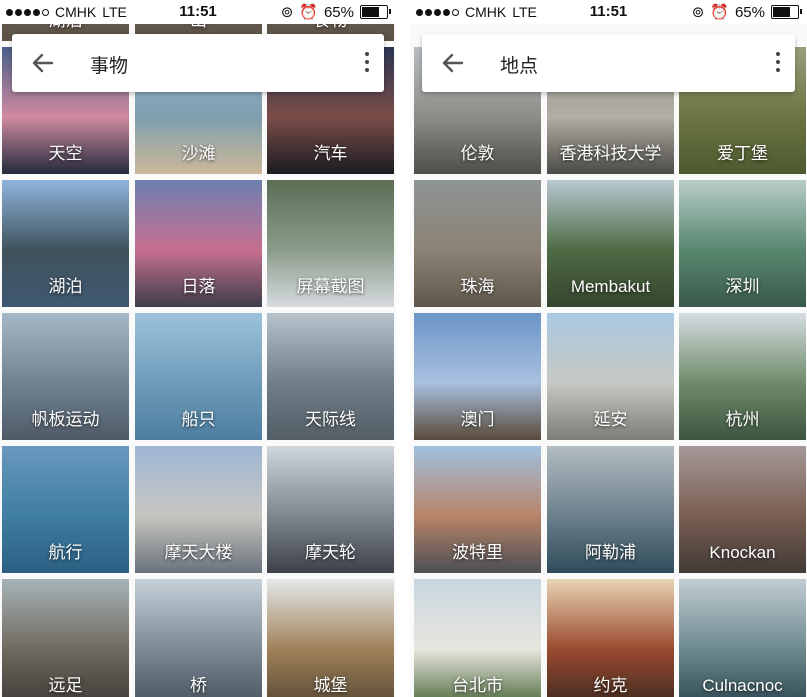  Describe the element at coordinates (65, 153) in the screenshot. I see `tile-label: 天空` at that location.